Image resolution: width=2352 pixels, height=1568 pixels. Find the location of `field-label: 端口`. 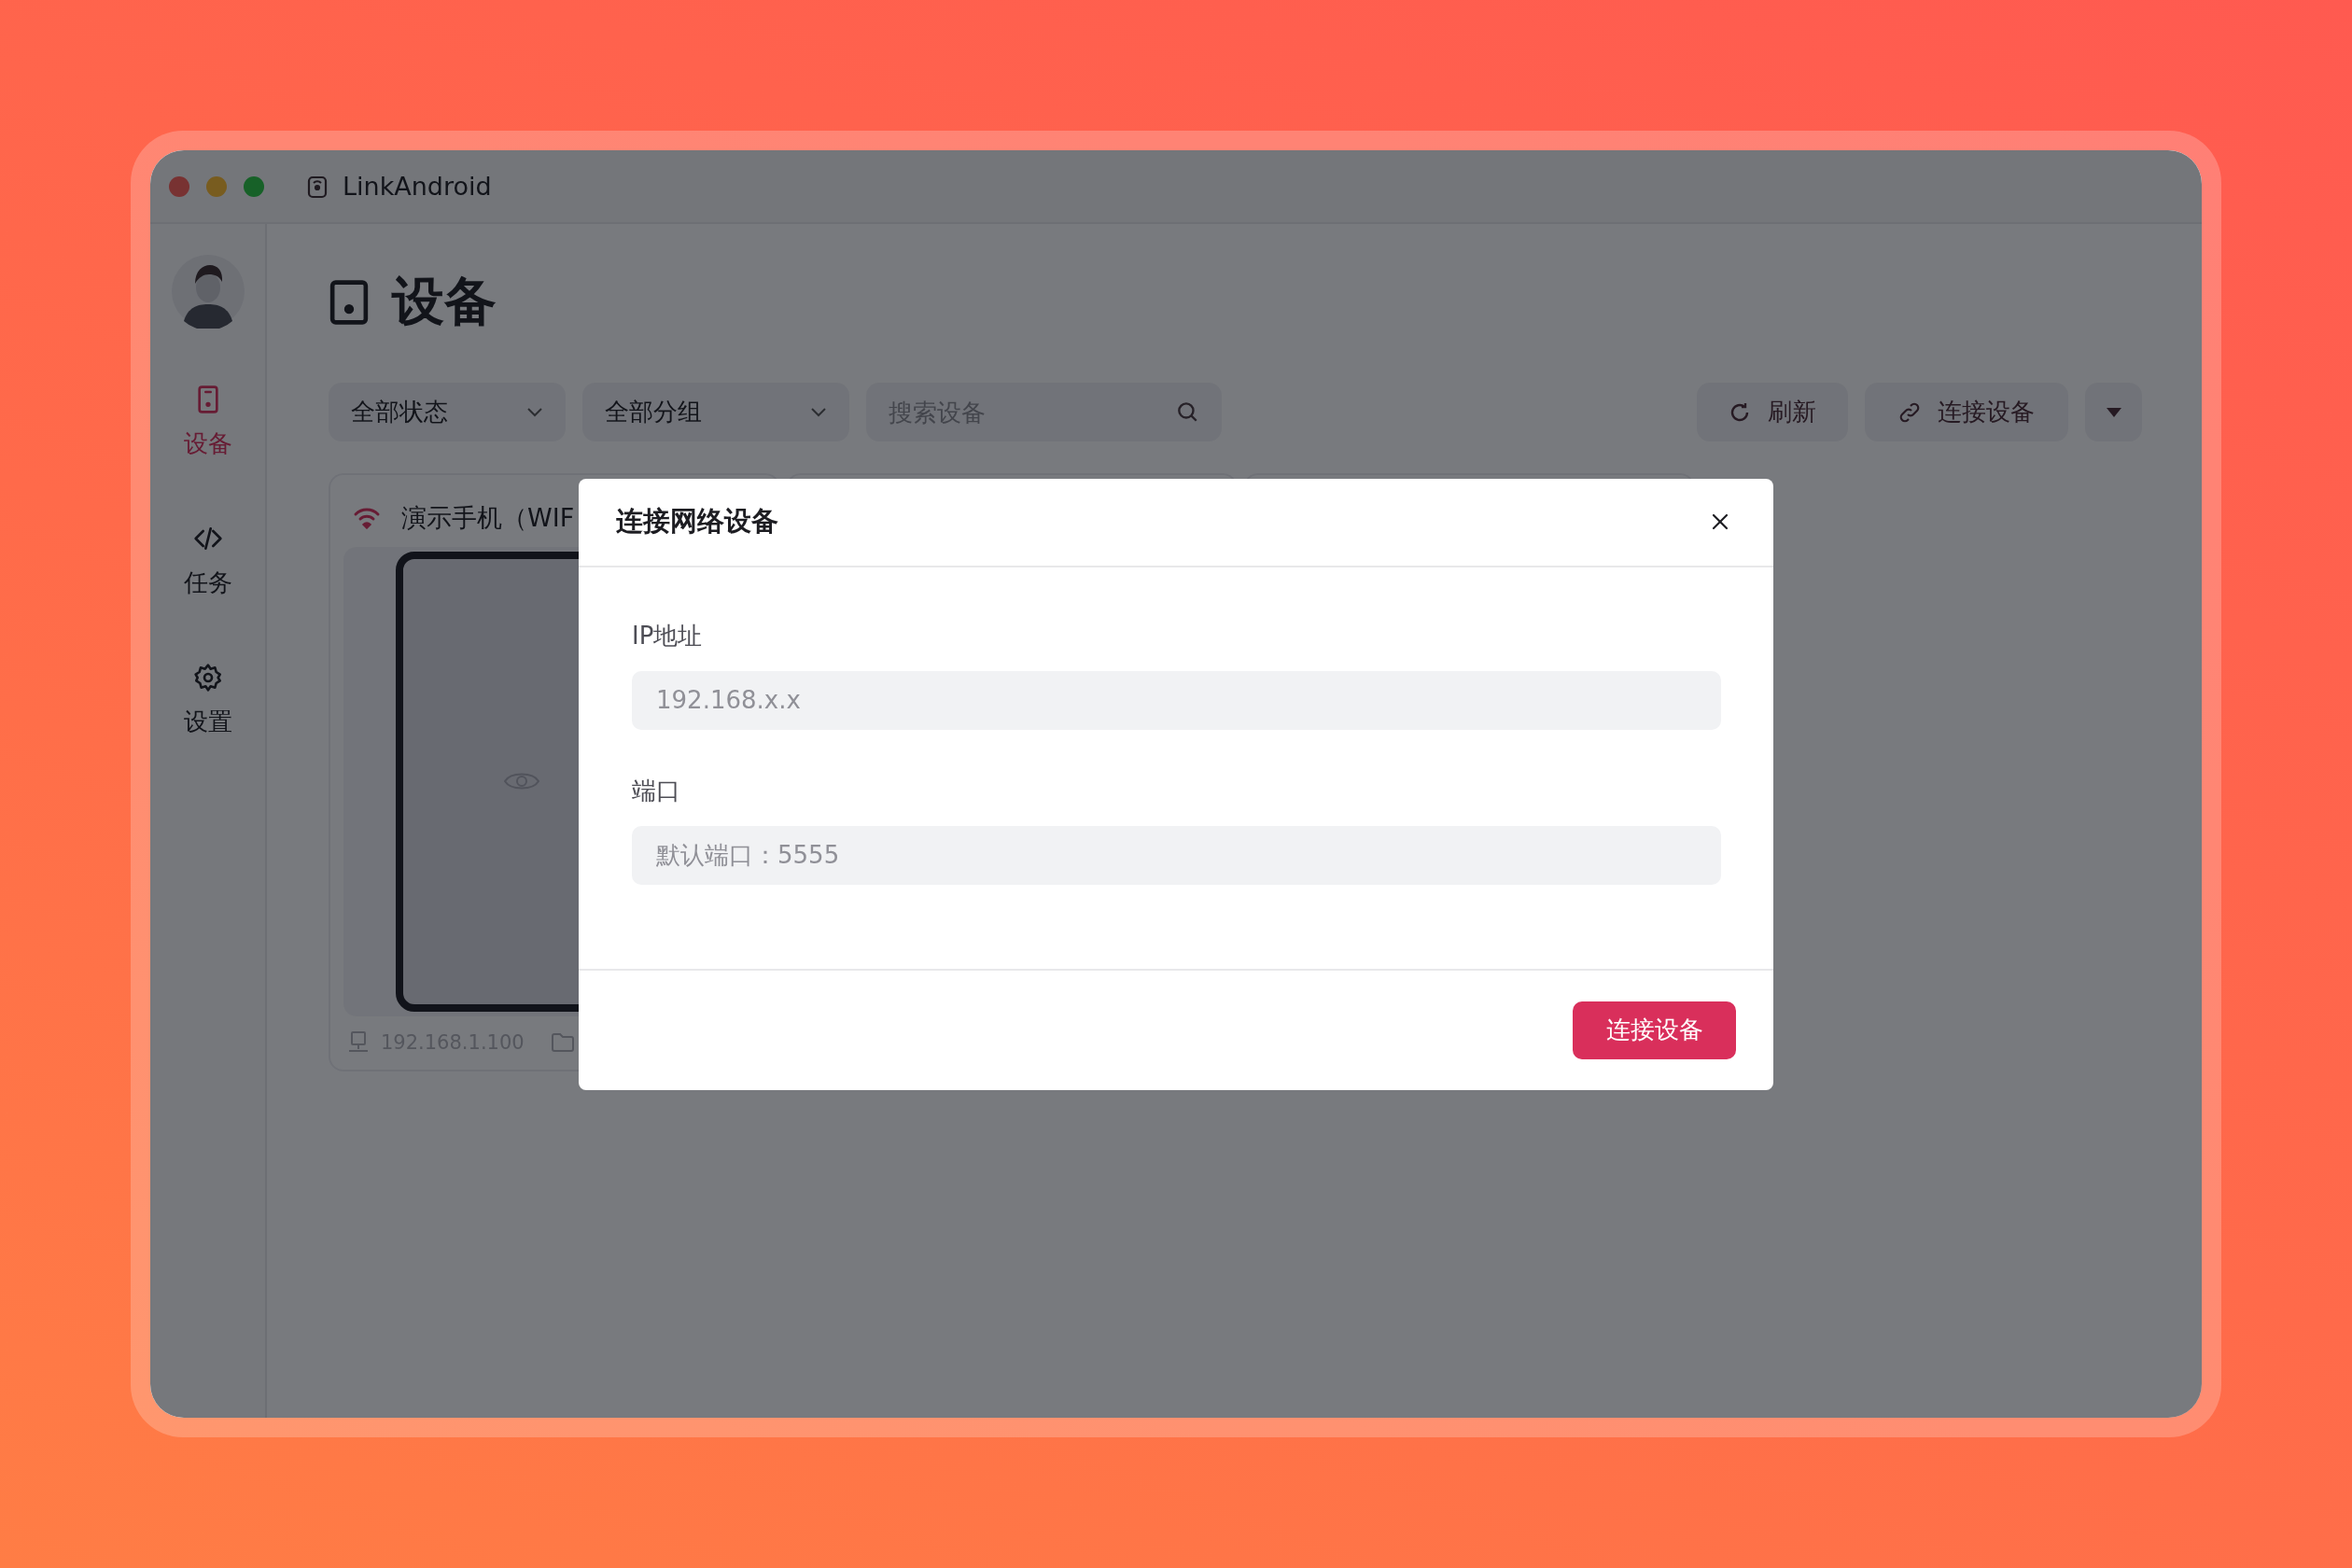

field-label: 端口 is located at coordinates (656, 790).